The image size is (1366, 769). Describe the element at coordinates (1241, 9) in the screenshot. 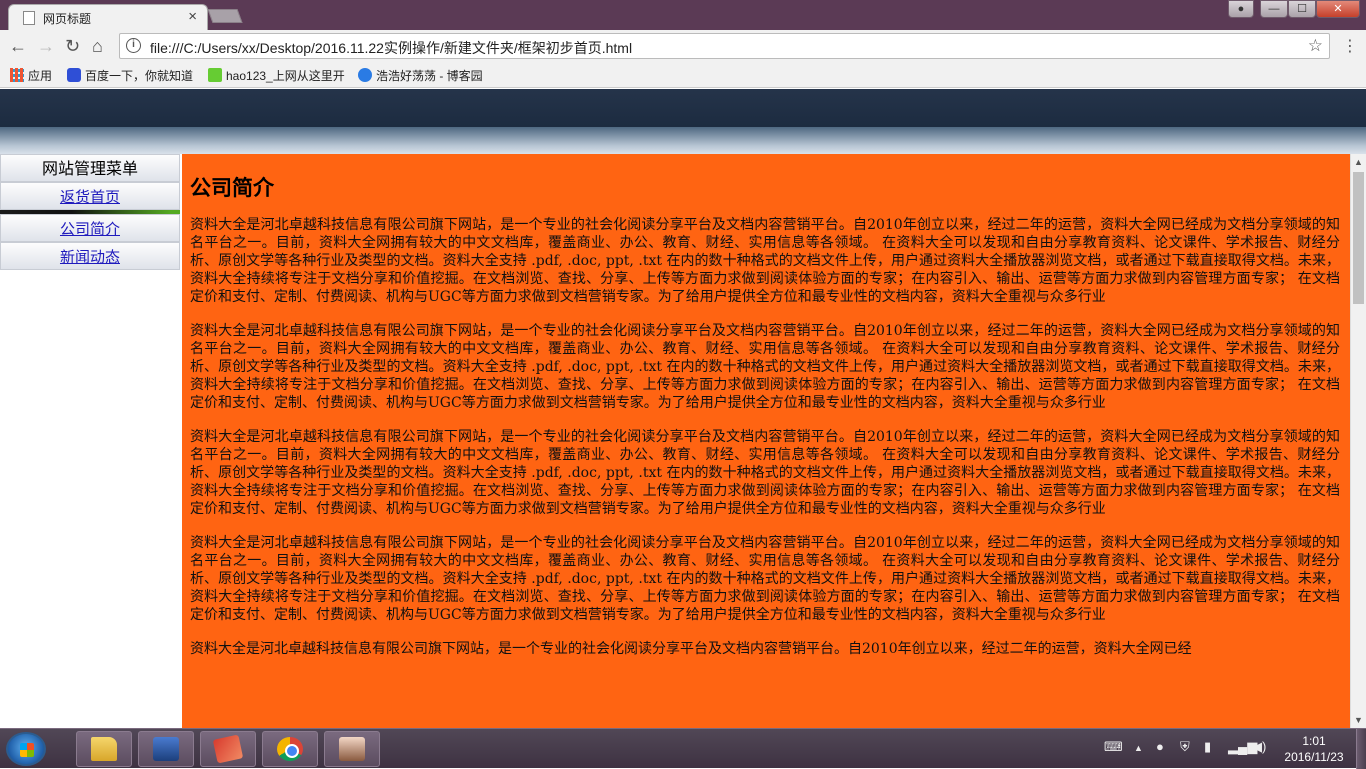

I see `user-profile-button: ●` at that location.